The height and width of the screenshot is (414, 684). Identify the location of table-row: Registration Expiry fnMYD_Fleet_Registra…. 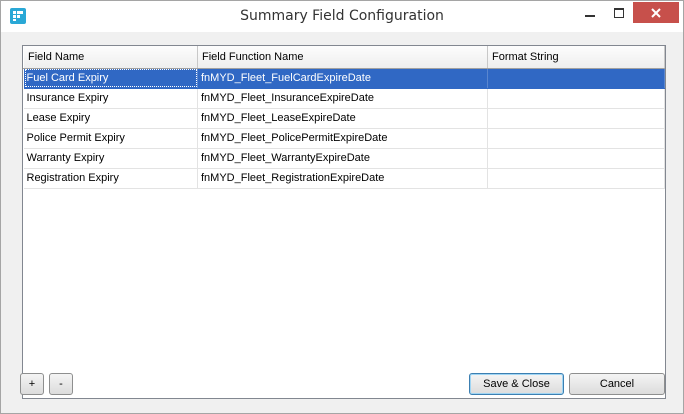
(344, 178).